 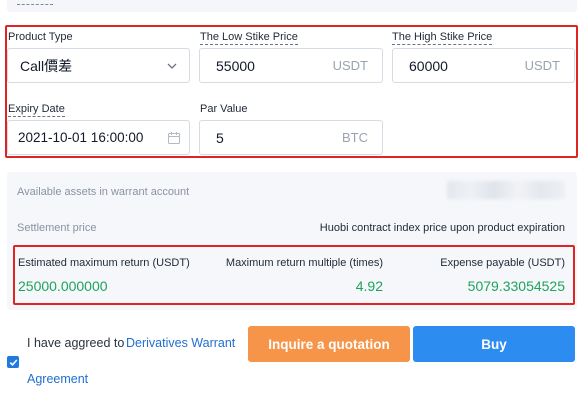 What do you see at coordinates (76, 343) in the screenshot?
I see `agreement-text: I have aggreed to` at bounding box center [76, 343].